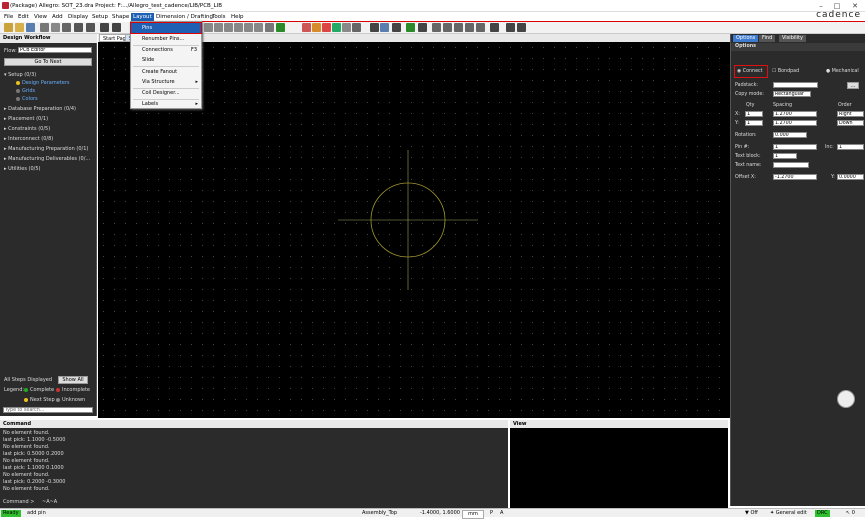  I want to click on x-qty-input: 1, so click(754, 114).